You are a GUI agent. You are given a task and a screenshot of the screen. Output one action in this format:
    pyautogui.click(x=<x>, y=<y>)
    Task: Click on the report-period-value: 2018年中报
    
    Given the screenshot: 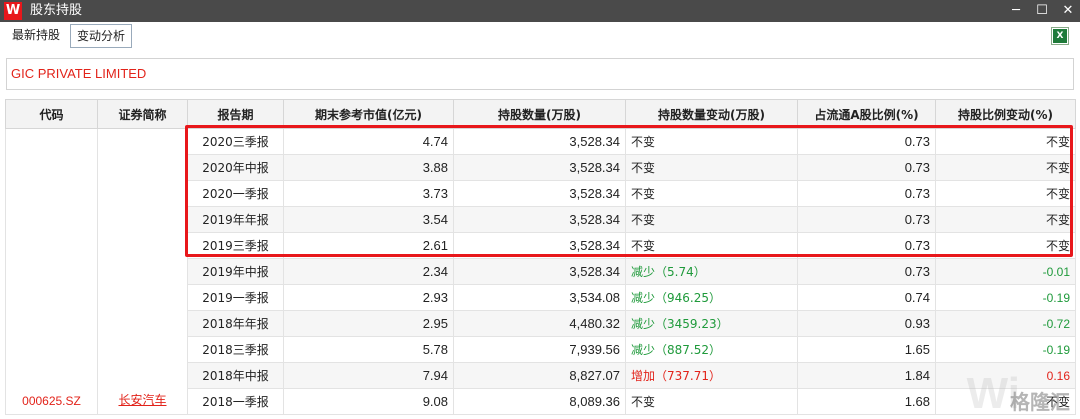 What is the action you would take?
    pyautogui.click(x=235, y=376)
    